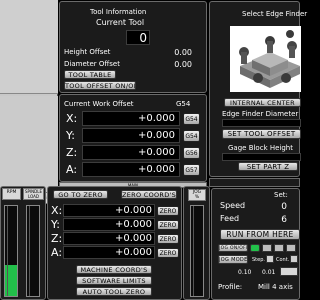  I want to click on work-offset-label: Current Work Offset, so click(99, 104).